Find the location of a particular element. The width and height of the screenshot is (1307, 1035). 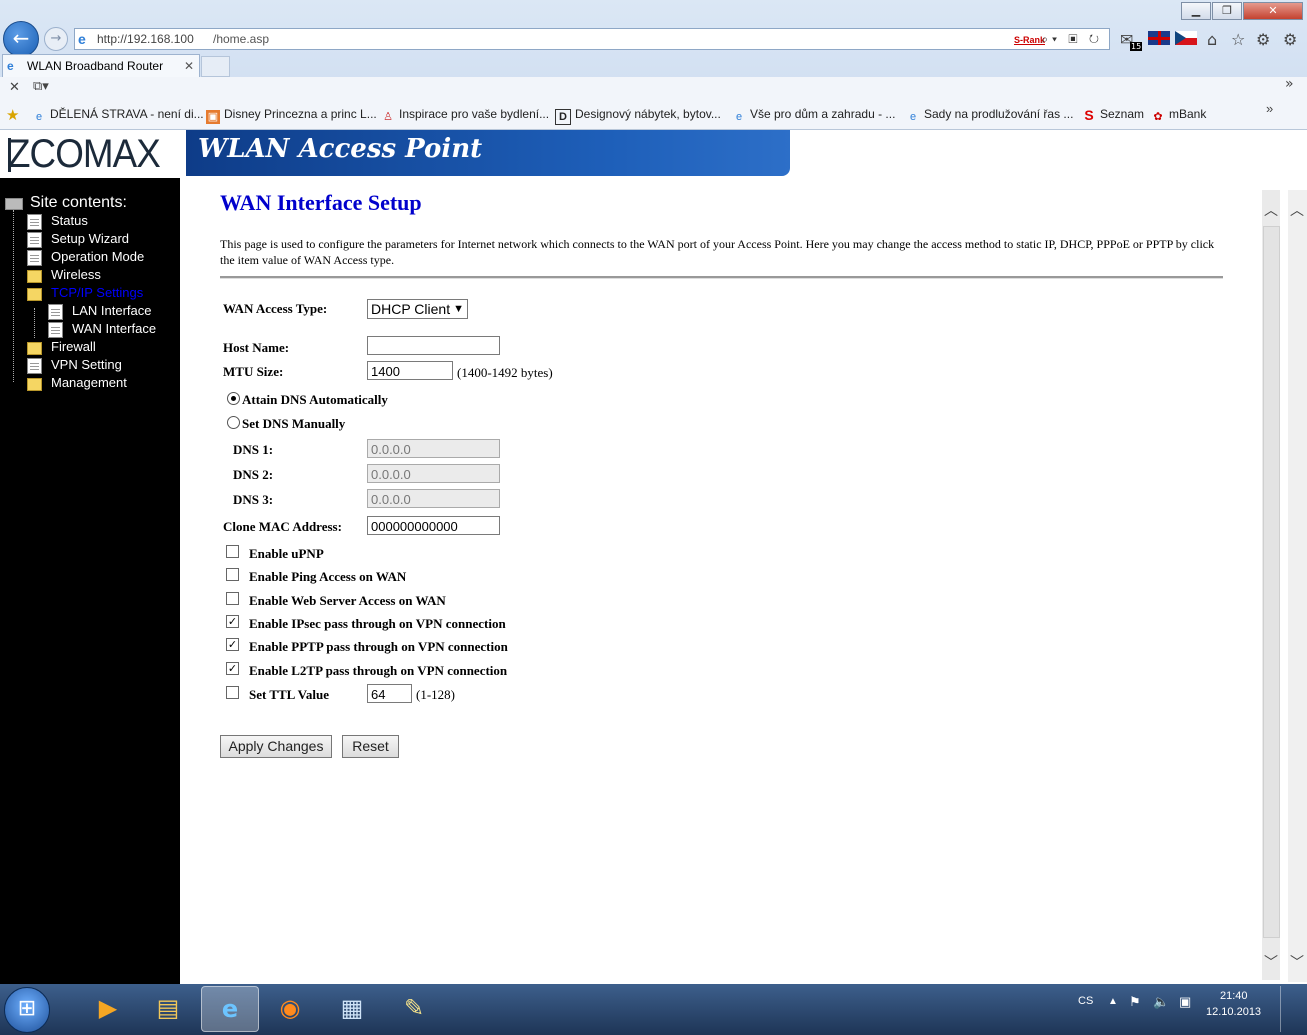

reset-button: Reset is located at coordinates (370, 746).